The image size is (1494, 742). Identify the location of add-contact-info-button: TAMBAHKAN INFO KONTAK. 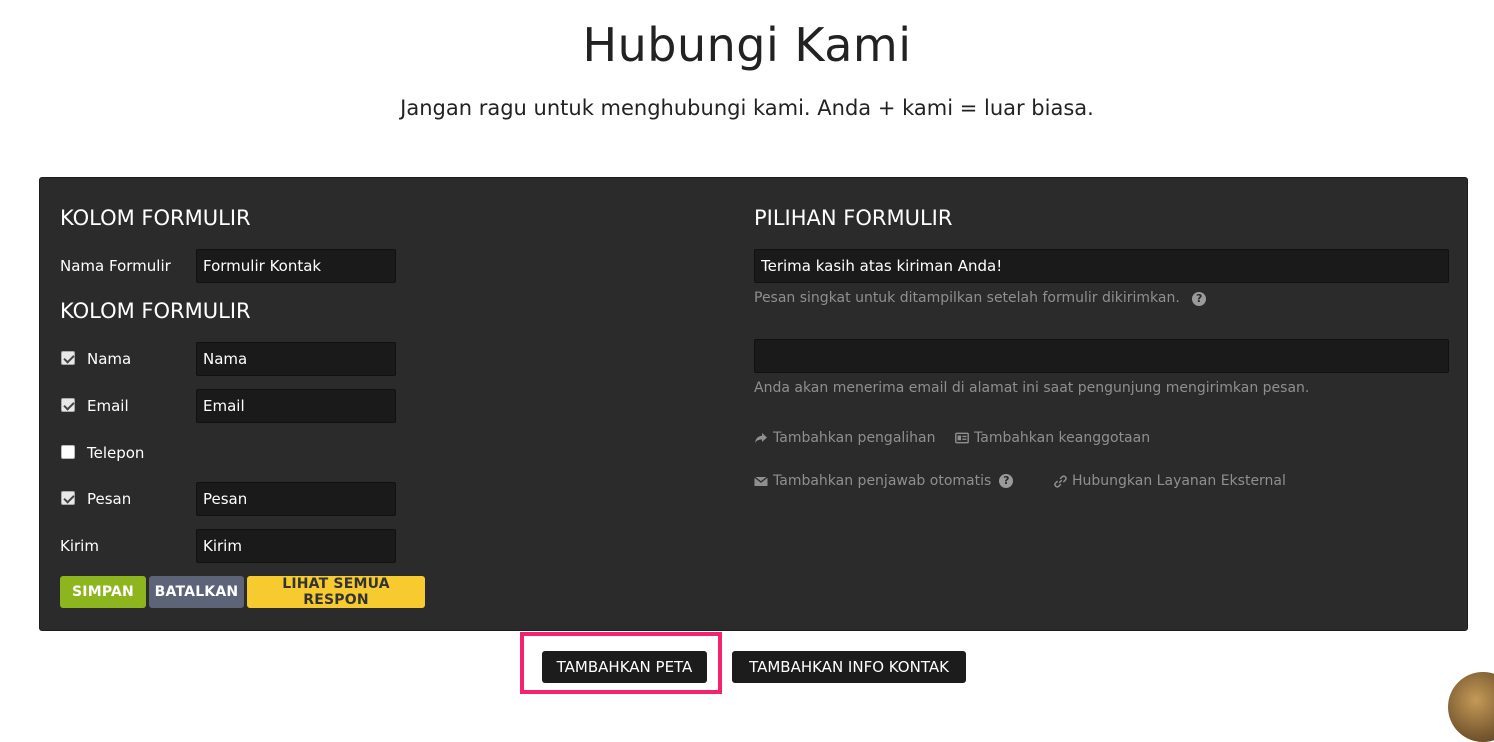
(849, 667).